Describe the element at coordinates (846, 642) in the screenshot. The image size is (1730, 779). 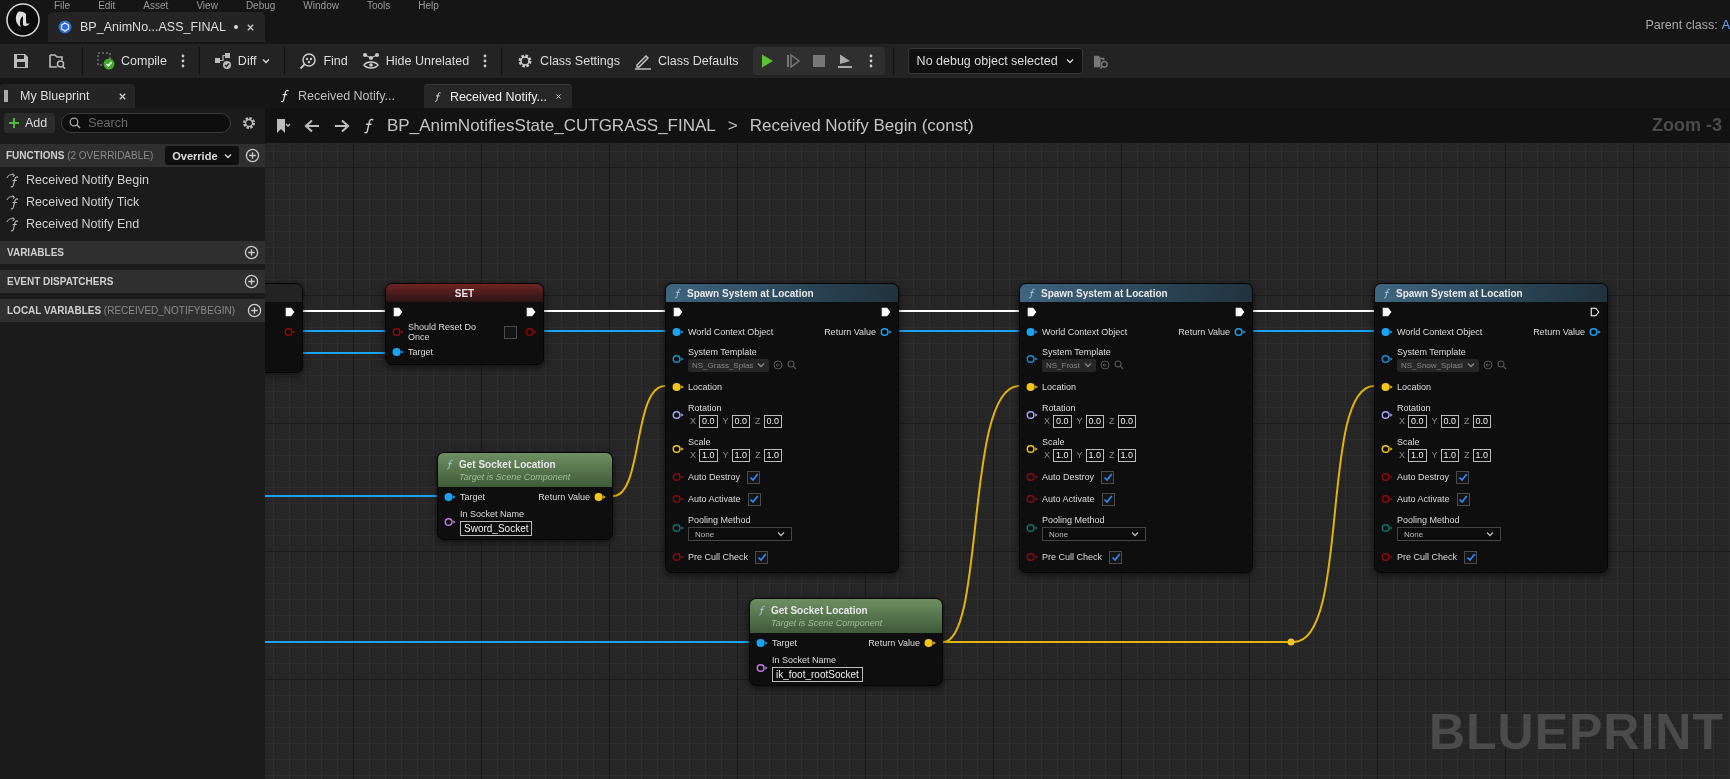
I see `function-node: Get Socket Location Target is Scene Component Target Return Value In Socket Name ik_foot_rootSocket` at that location.